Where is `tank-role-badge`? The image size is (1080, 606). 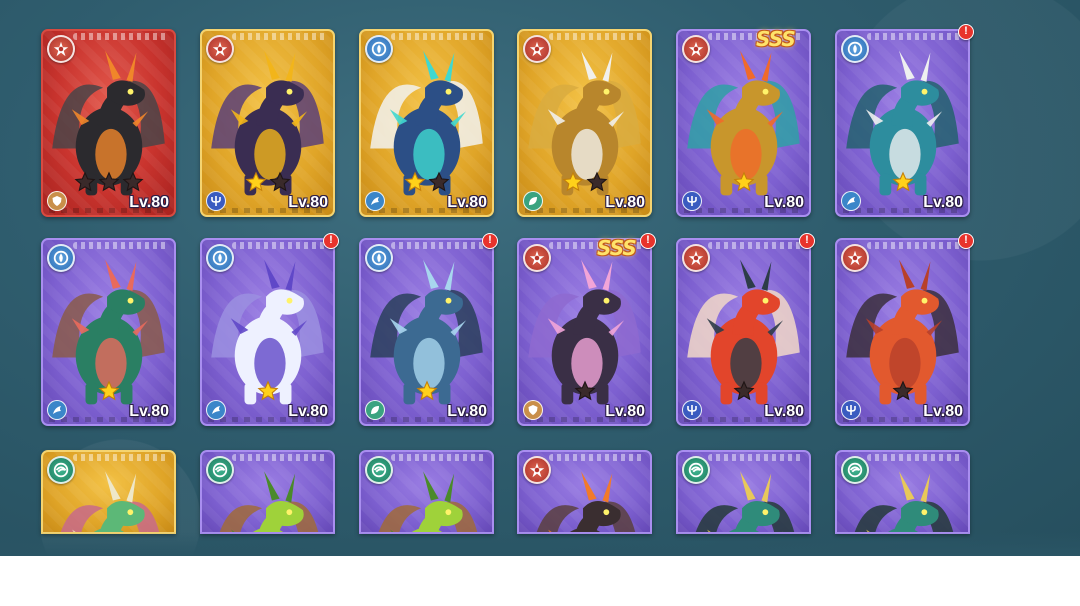
tank-role-badge is located at coordinates (533, 410).